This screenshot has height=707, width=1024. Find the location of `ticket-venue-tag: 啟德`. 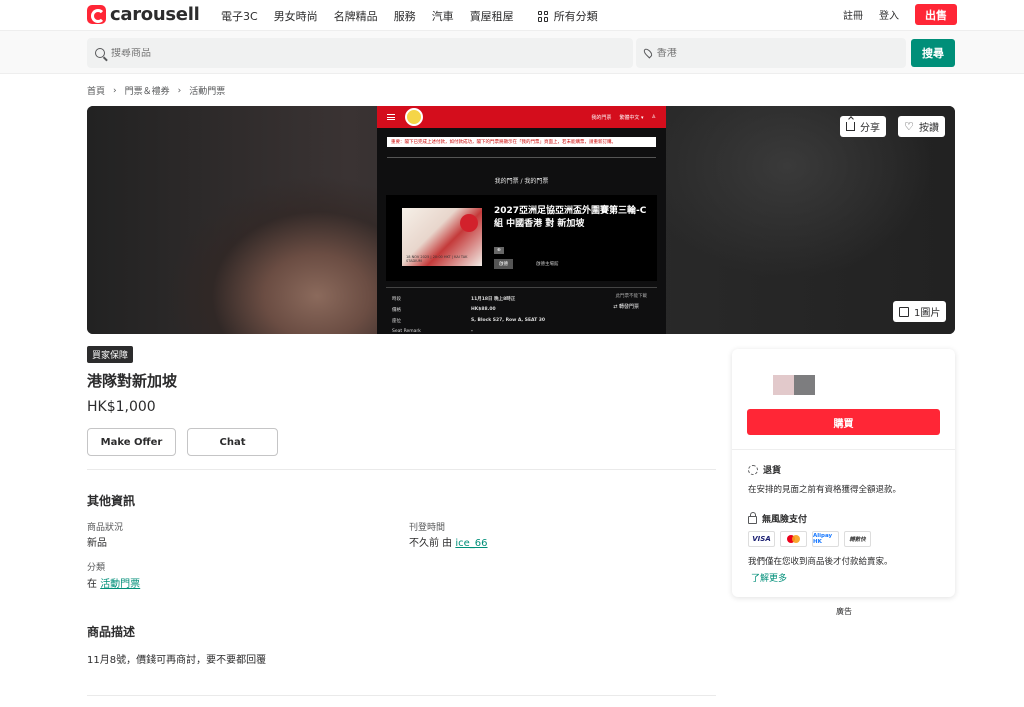

ticket-venue-tag: 啟德 is located at coordinates (503, 264).